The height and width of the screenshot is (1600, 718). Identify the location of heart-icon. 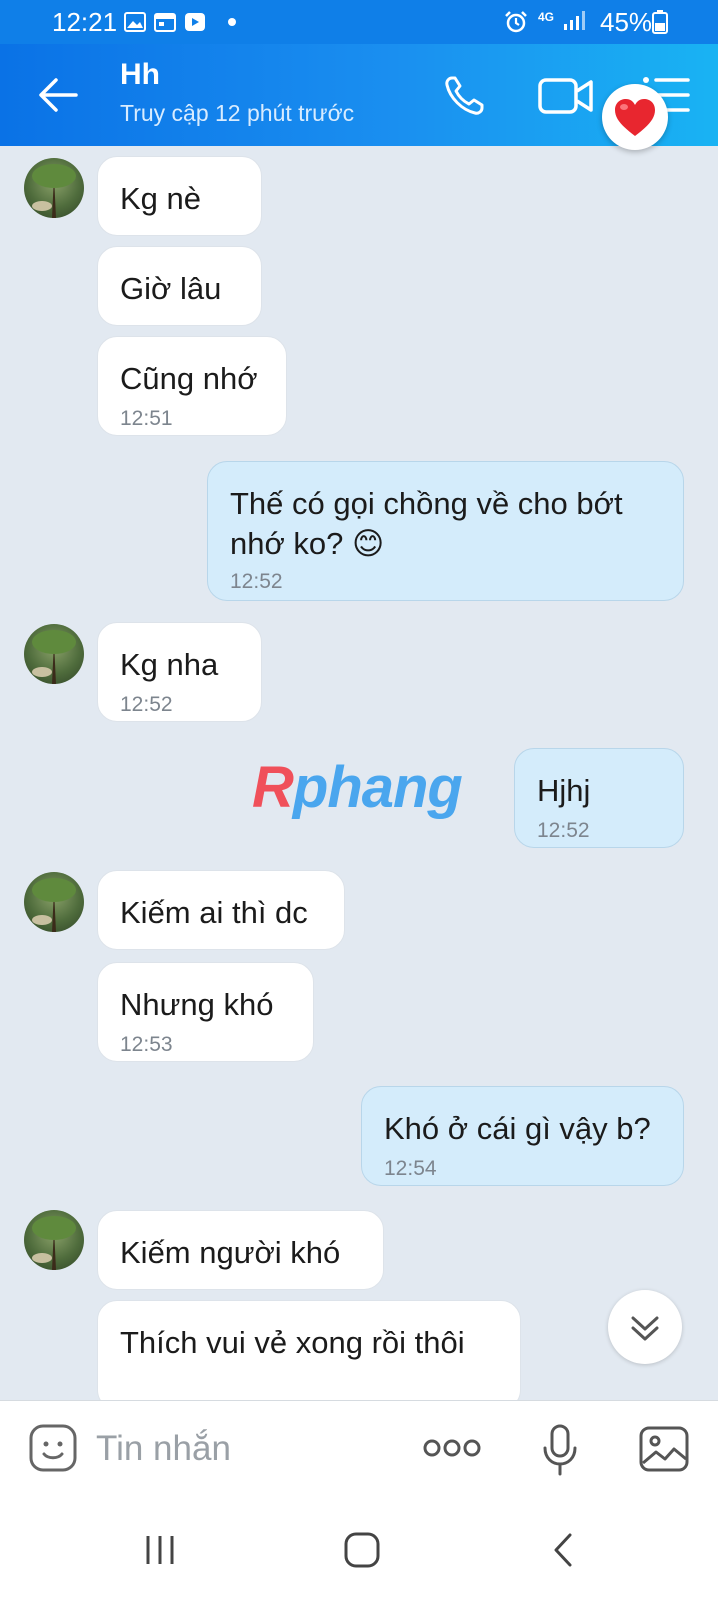
(635, 117).